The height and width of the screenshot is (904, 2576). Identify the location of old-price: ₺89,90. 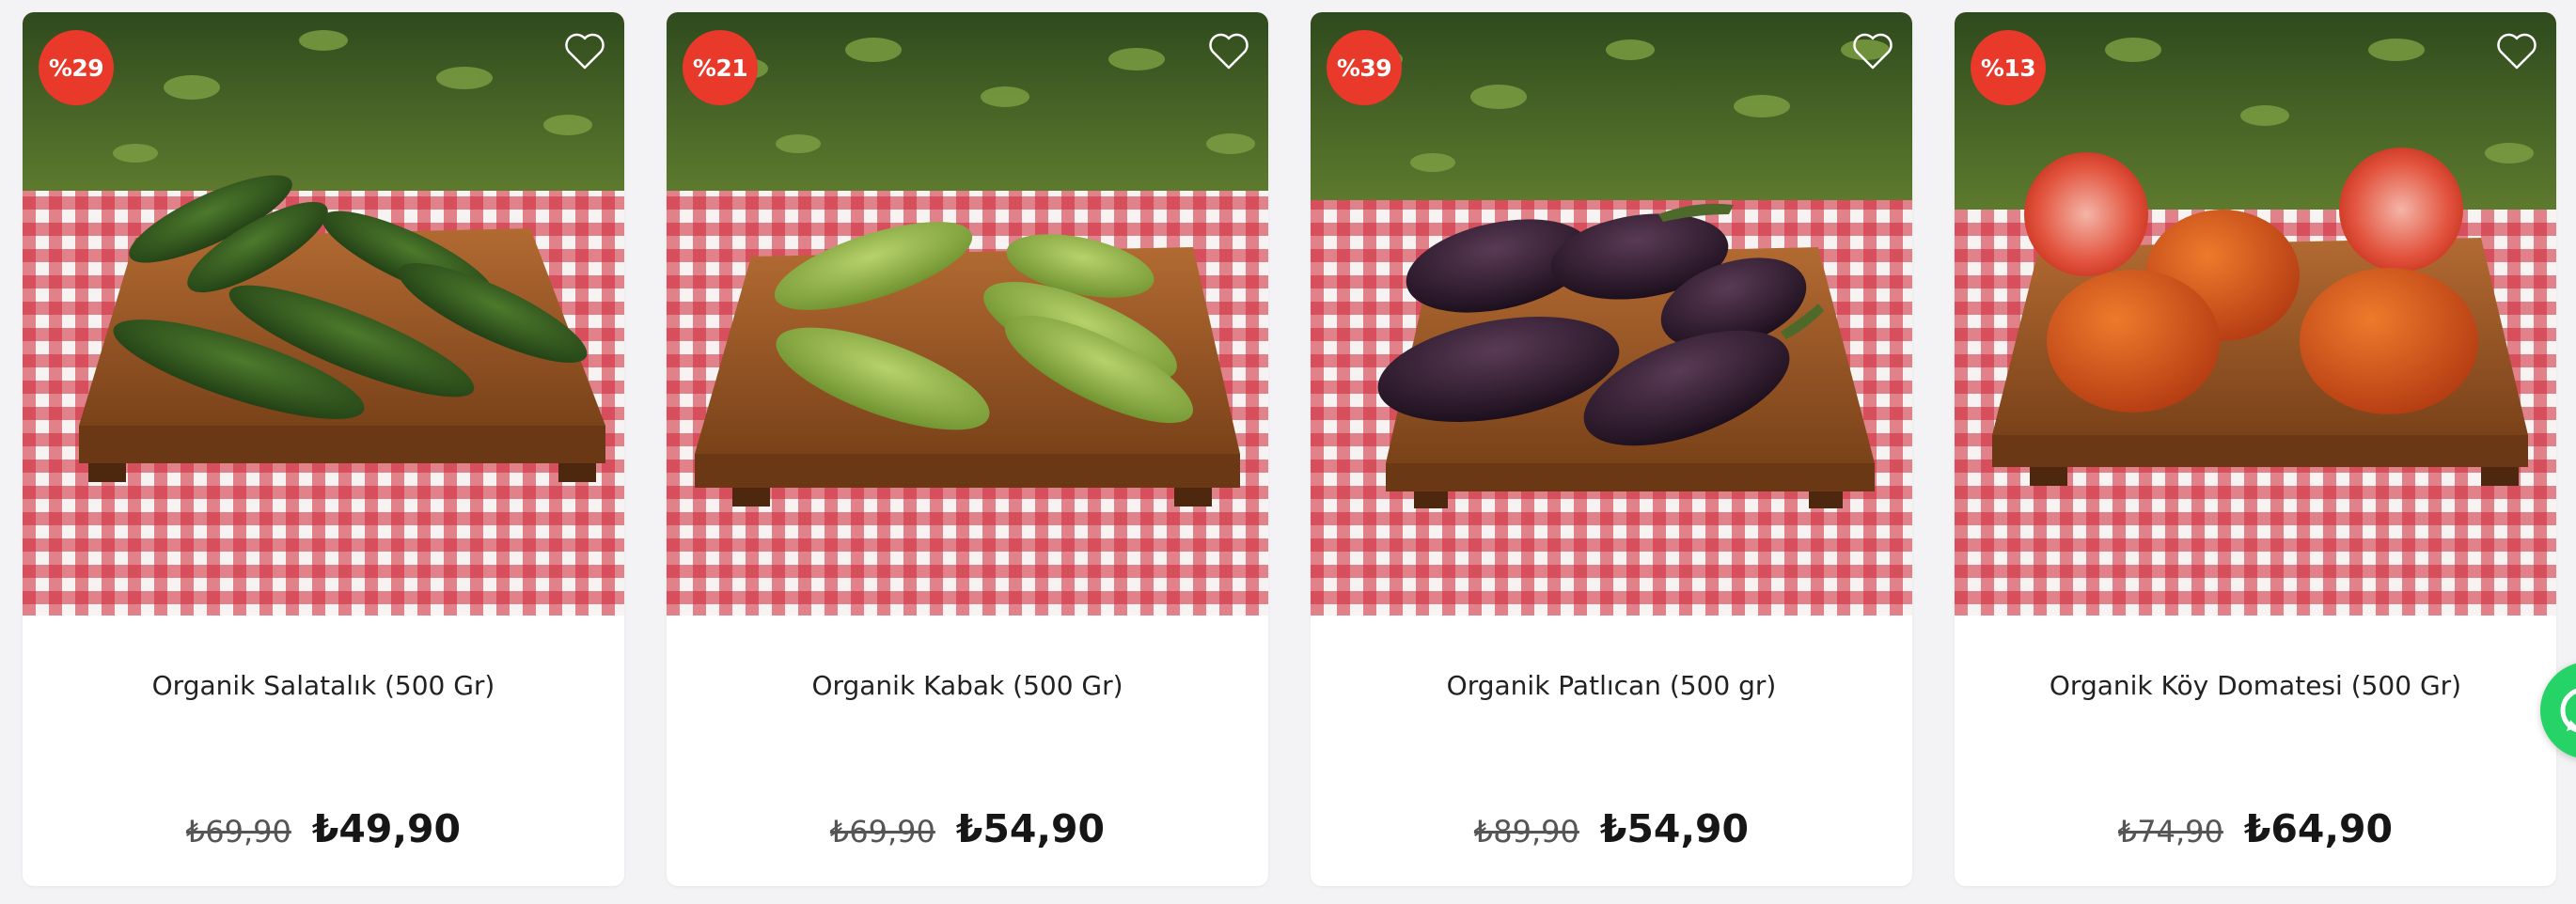
(1526, 831).